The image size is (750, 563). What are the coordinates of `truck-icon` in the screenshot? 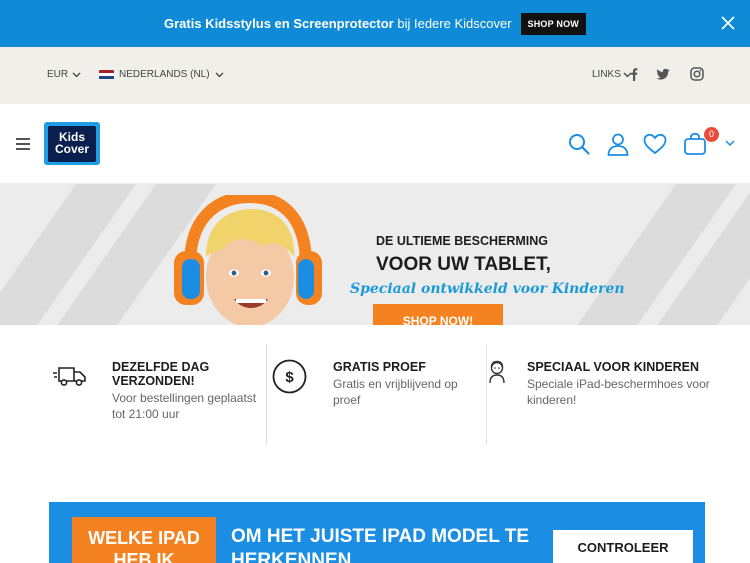 It's located at (69, 376).